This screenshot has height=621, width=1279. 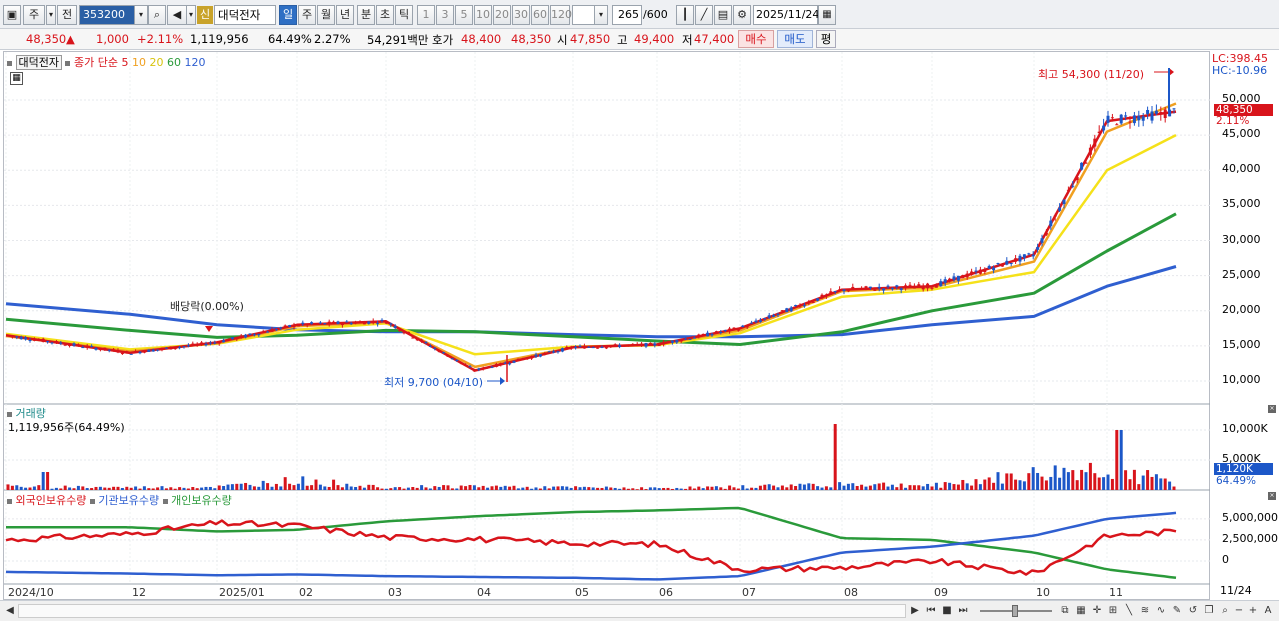 I want to click on interval-30: 30, so click(x=521, y=15).